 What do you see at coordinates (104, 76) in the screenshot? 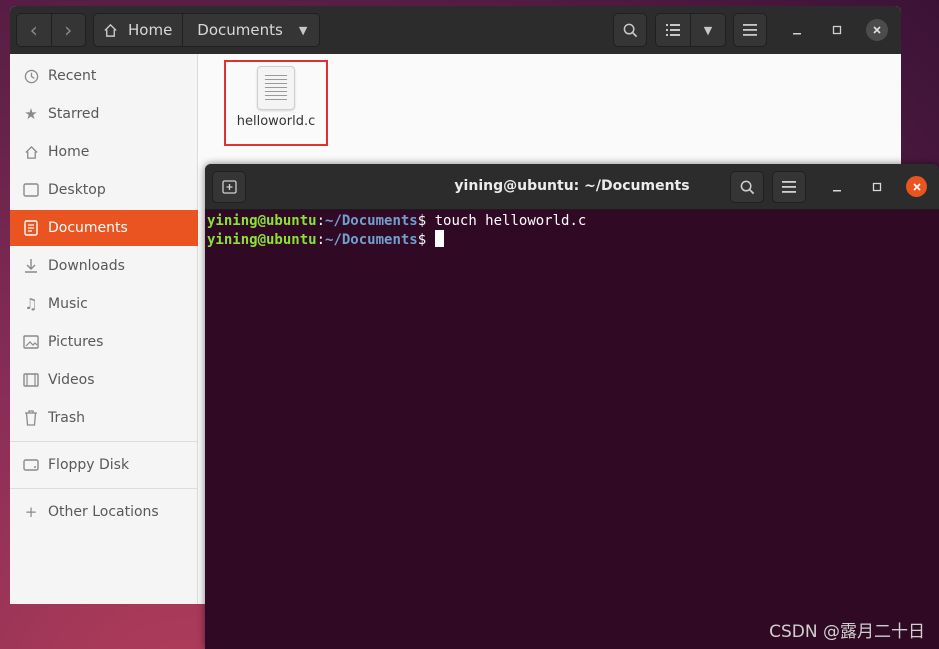
I see `sidebar-item-recent: Recent` at bounding box center [104, 76].